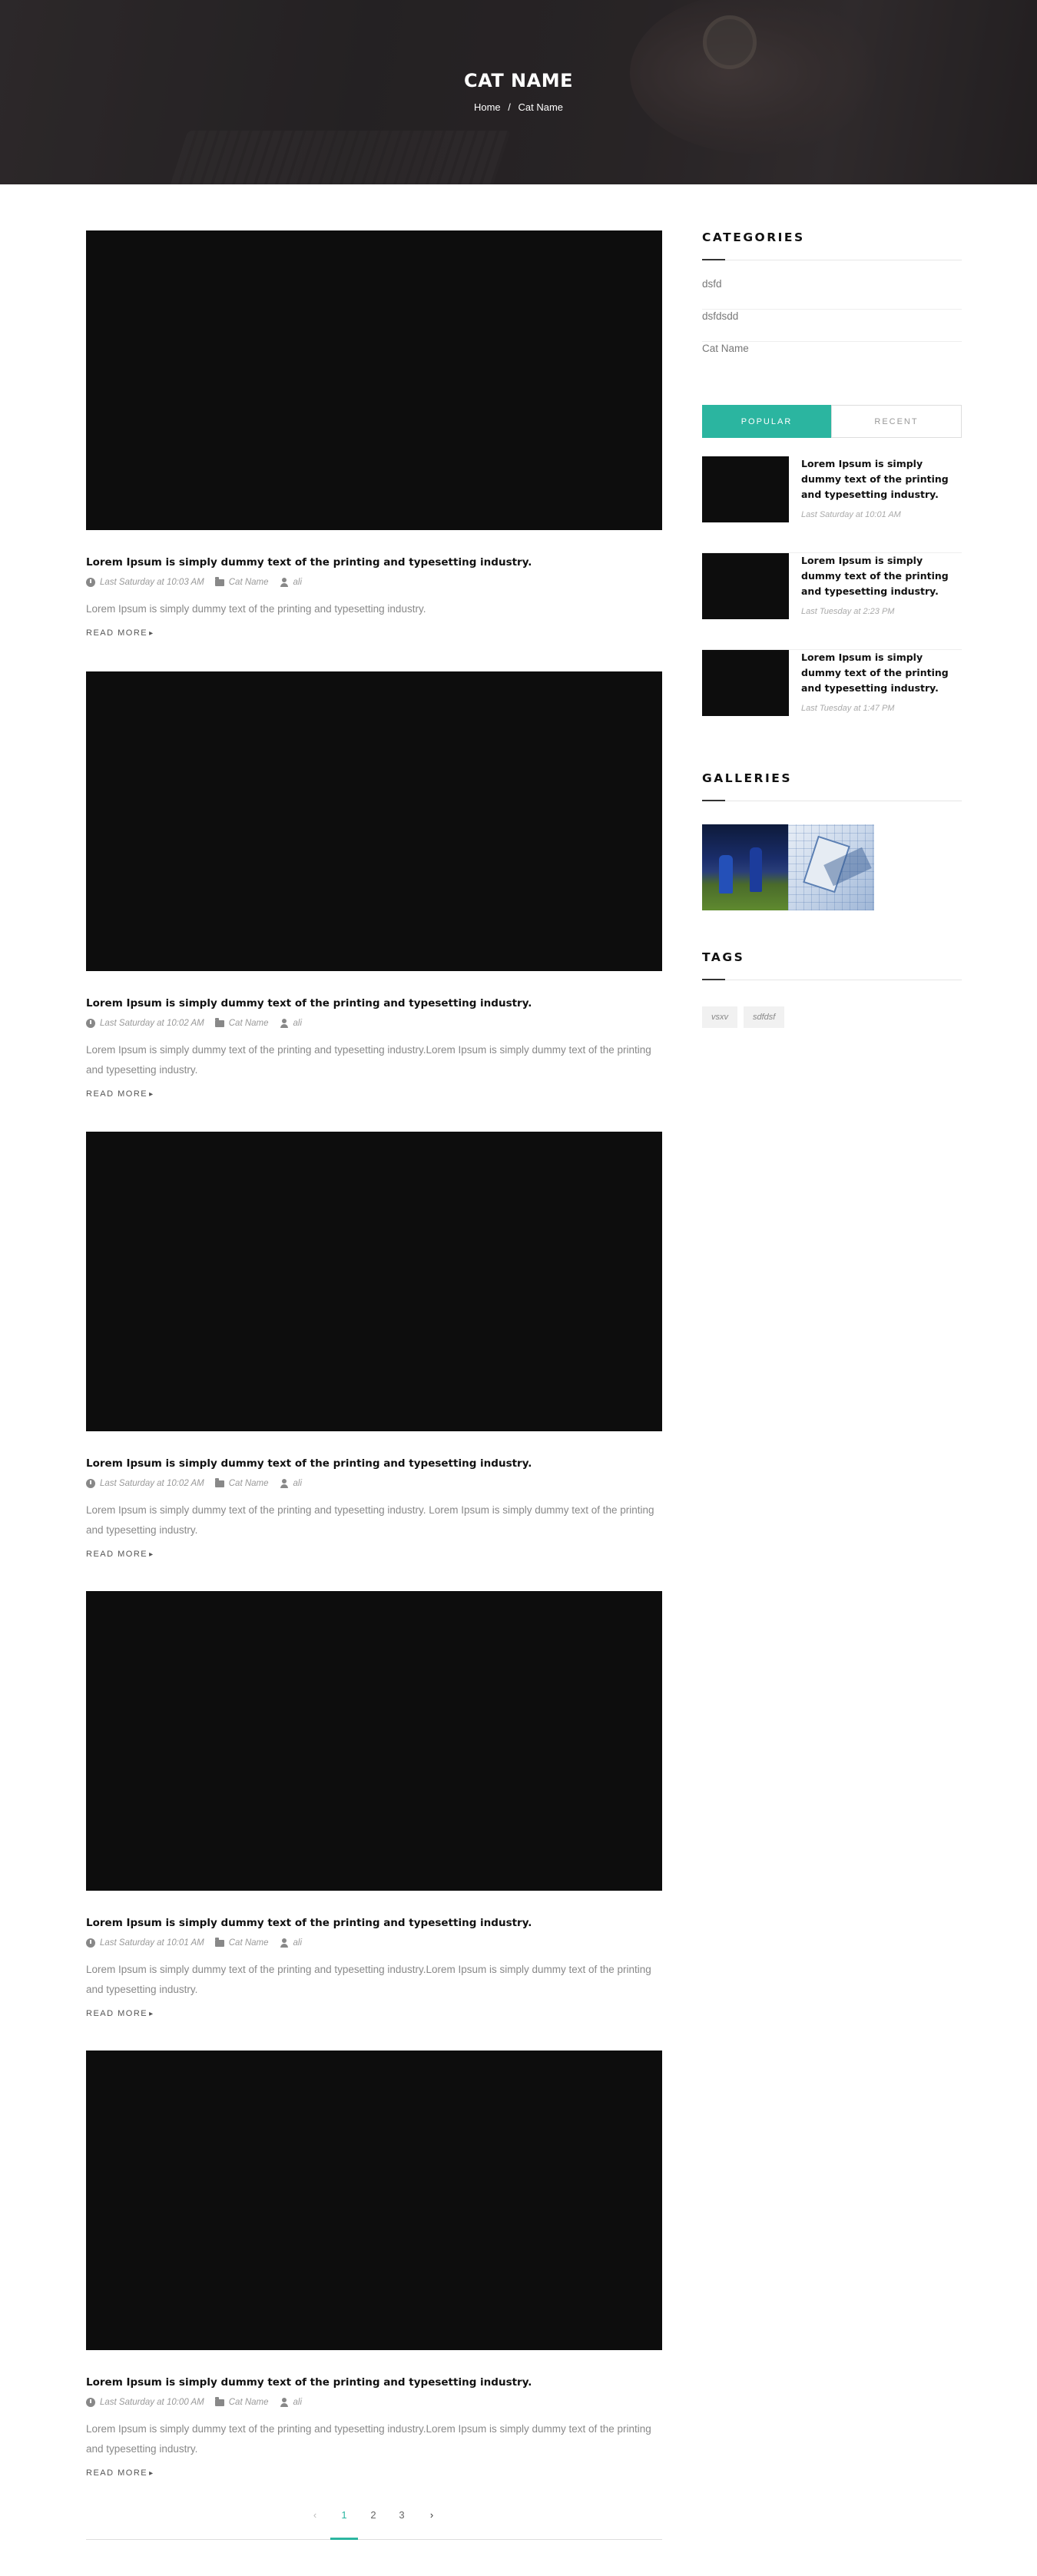  I want to click on categories-widget: CATEGORIES dsfd dsfdsdd Cat Name, so click(832, 302).